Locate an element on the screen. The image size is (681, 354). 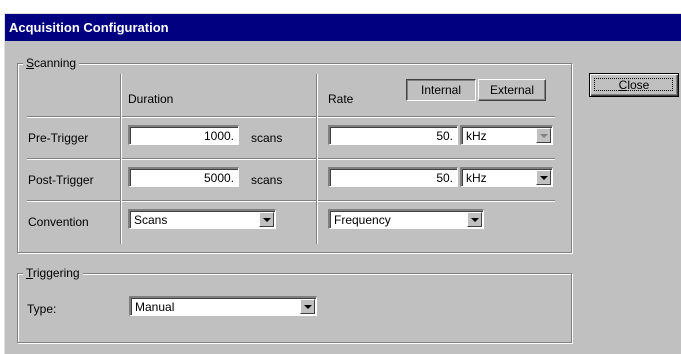
internal-button: Internal is located at coordinates (441, 90).